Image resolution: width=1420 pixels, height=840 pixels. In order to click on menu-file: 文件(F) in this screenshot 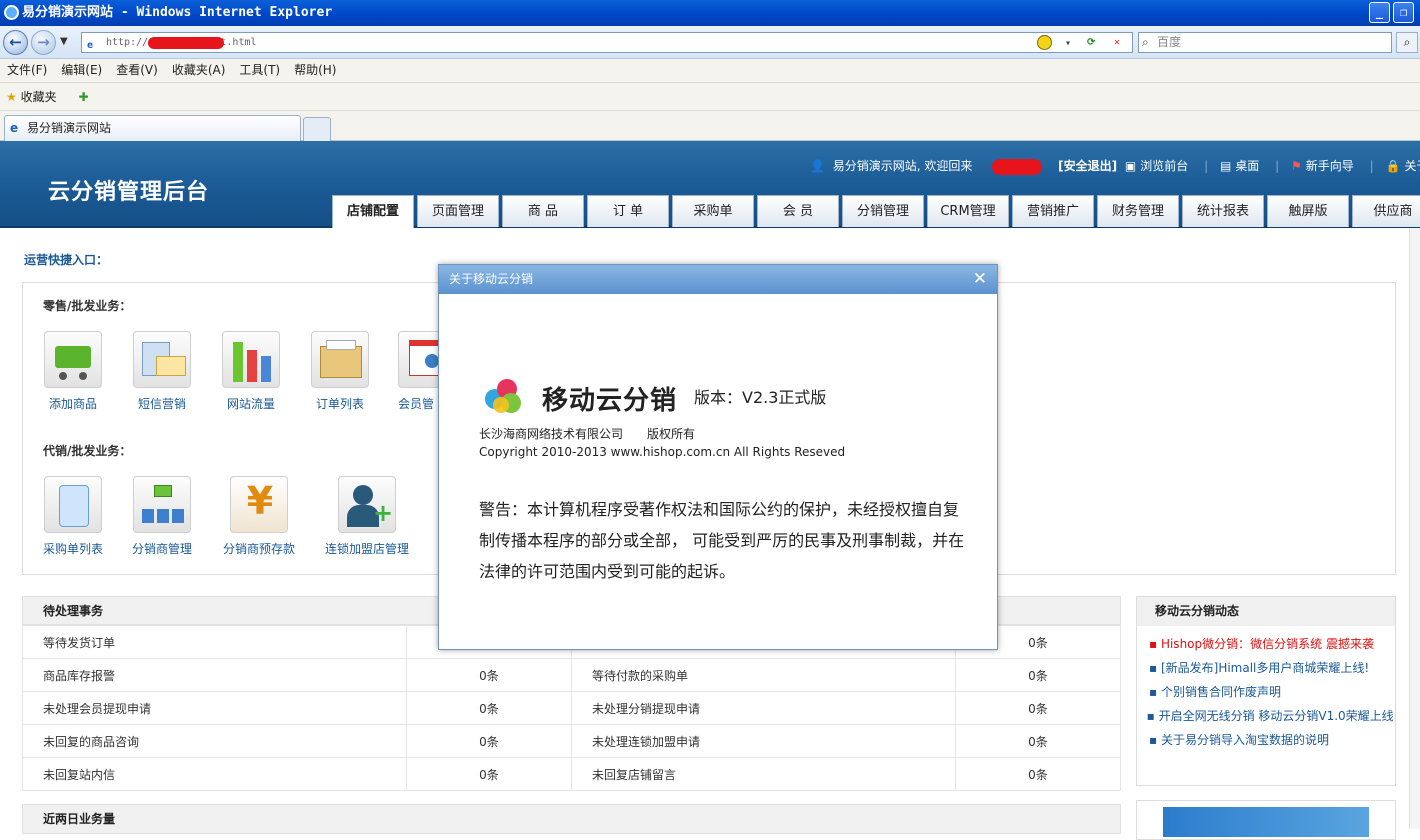, I will do `click(27, 70)`.